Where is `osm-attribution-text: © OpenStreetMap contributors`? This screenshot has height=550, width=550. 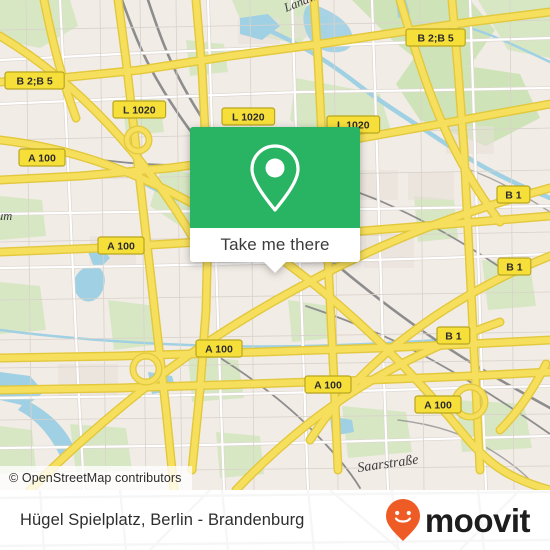
osm-attribution-text: © OpenStreetMap contributors is located at coordinates (95, 478).